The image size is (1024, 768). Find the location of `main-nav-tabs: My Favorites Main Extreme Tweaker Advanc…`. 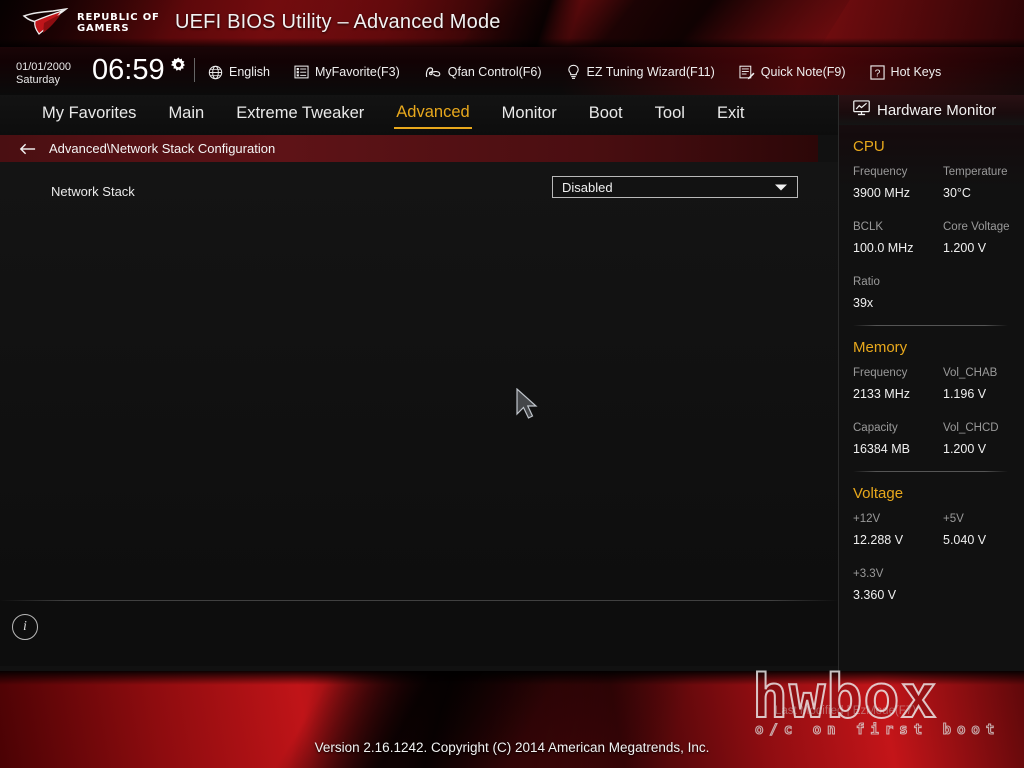

main-nav-tabs: My Favorites Main Extreme Tweaker Advanc… is located at coordinates (419, 115).